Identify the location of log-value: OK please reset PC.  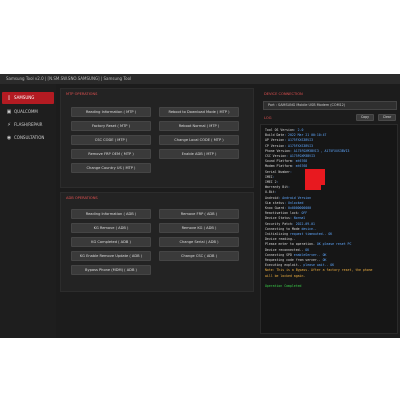
(333, 244).